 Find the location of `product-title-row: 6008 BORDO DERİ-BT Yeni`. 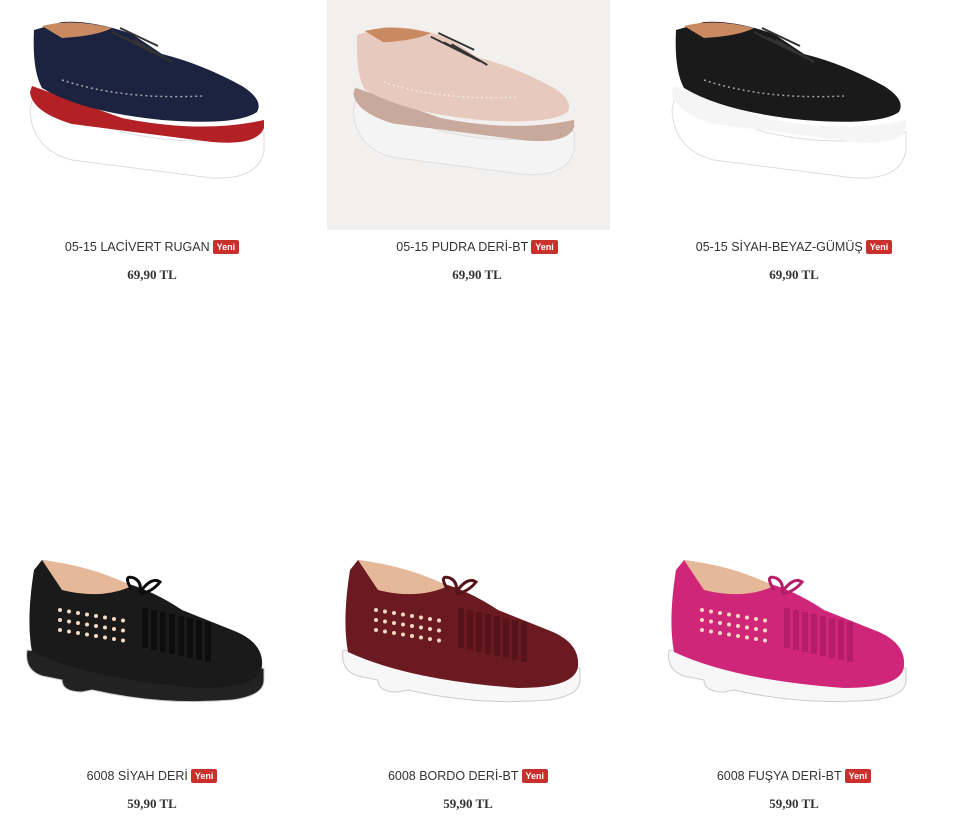

product-title-row: 6008 BORDO DERİ-BT Yeni is located at coordinates (468, 776).